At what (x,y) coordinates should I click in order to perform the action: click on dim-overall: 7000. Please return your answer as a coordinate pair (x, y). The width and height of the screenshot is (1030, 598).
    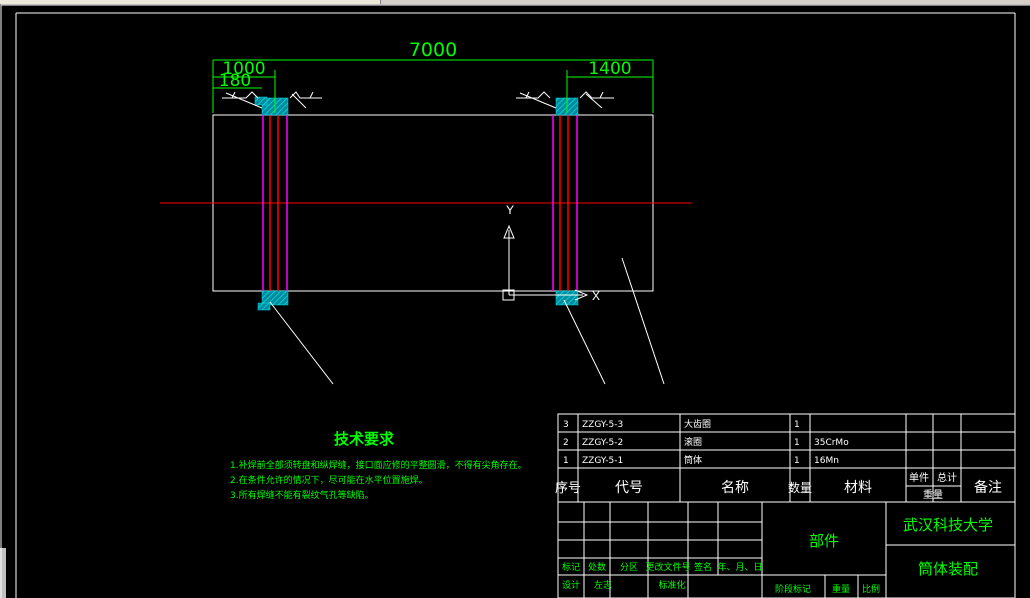
    Looking at the image, I should click on (433, 50).